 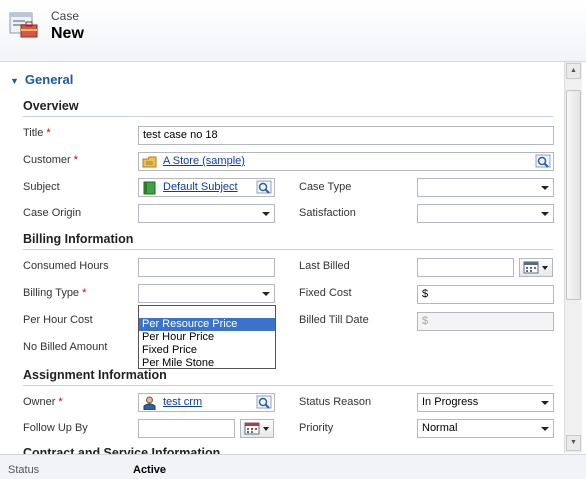 What do you see at coordinates (207, 324) in the screenshot?
I see `option-per-resource-price: Per Resource Price` at bounding box center [207, 324].